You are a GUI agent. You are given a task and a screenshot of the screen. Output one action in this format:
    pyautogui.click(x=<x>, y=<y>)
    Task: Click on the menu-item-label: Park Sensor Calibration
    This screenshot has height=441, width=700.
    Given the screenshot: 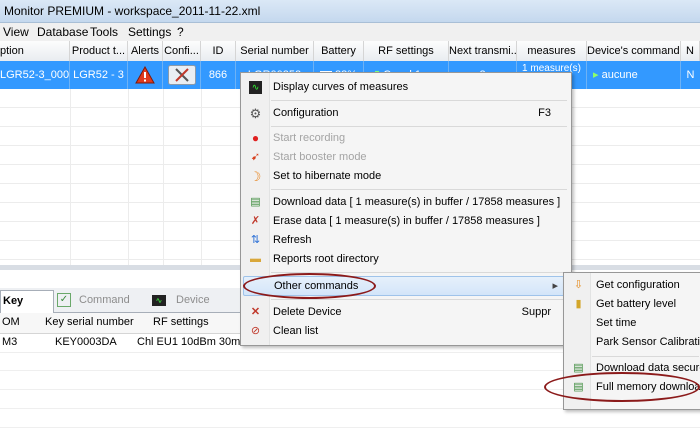 What is the action you would take?
    pyautogui.click(x=648, y=342)
    